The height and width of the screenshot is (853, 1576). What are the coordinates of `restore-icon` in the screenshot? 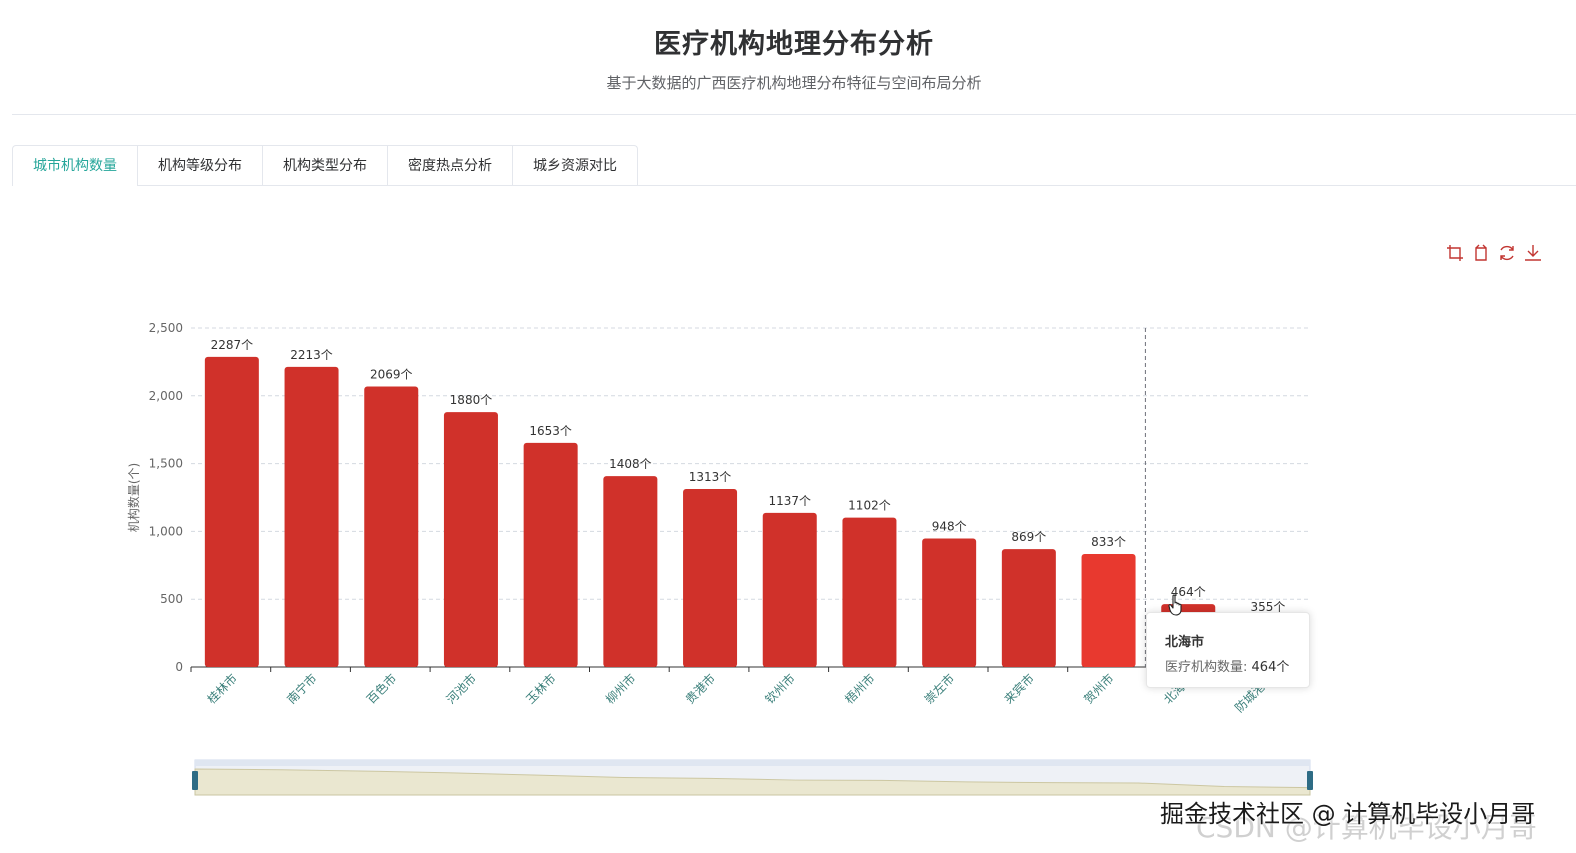 It's located at (1507, 253).